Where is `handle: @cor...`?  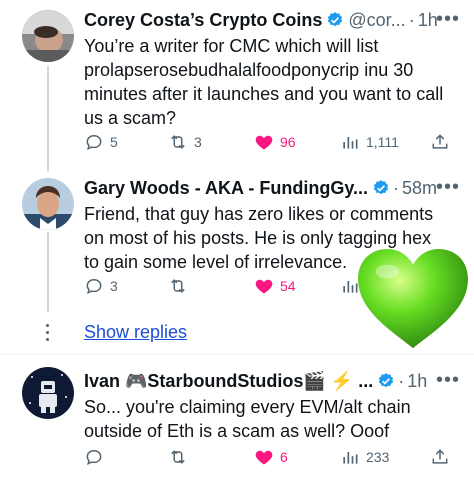 handle: @cor... is located at coordinates (376, 20).